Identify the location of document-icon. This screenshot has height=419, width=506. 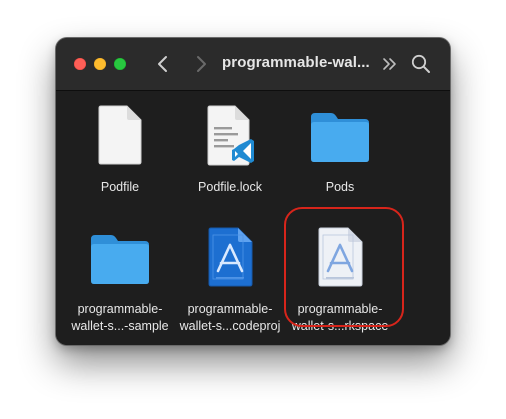
(120, 135).